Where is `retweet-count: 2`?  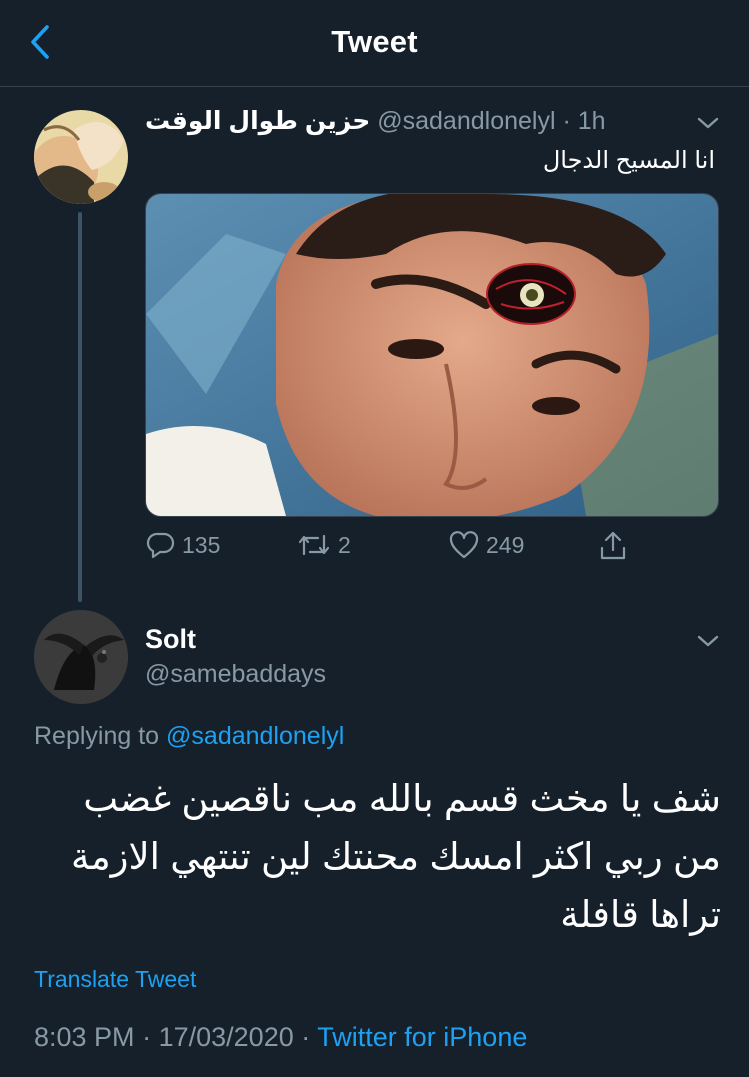 retweet-count: 2 is located at coordinates (344, 544).